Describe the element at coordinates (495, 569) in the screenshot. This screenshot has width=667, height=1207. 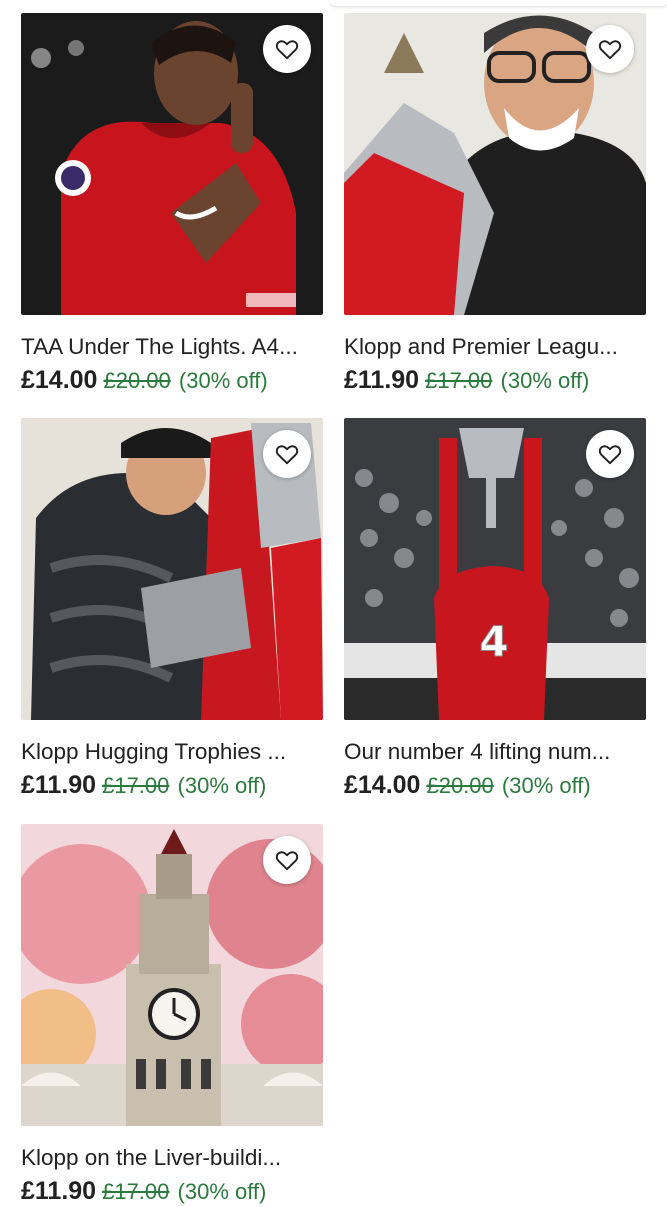
I see `listing-image: 4` at that location.